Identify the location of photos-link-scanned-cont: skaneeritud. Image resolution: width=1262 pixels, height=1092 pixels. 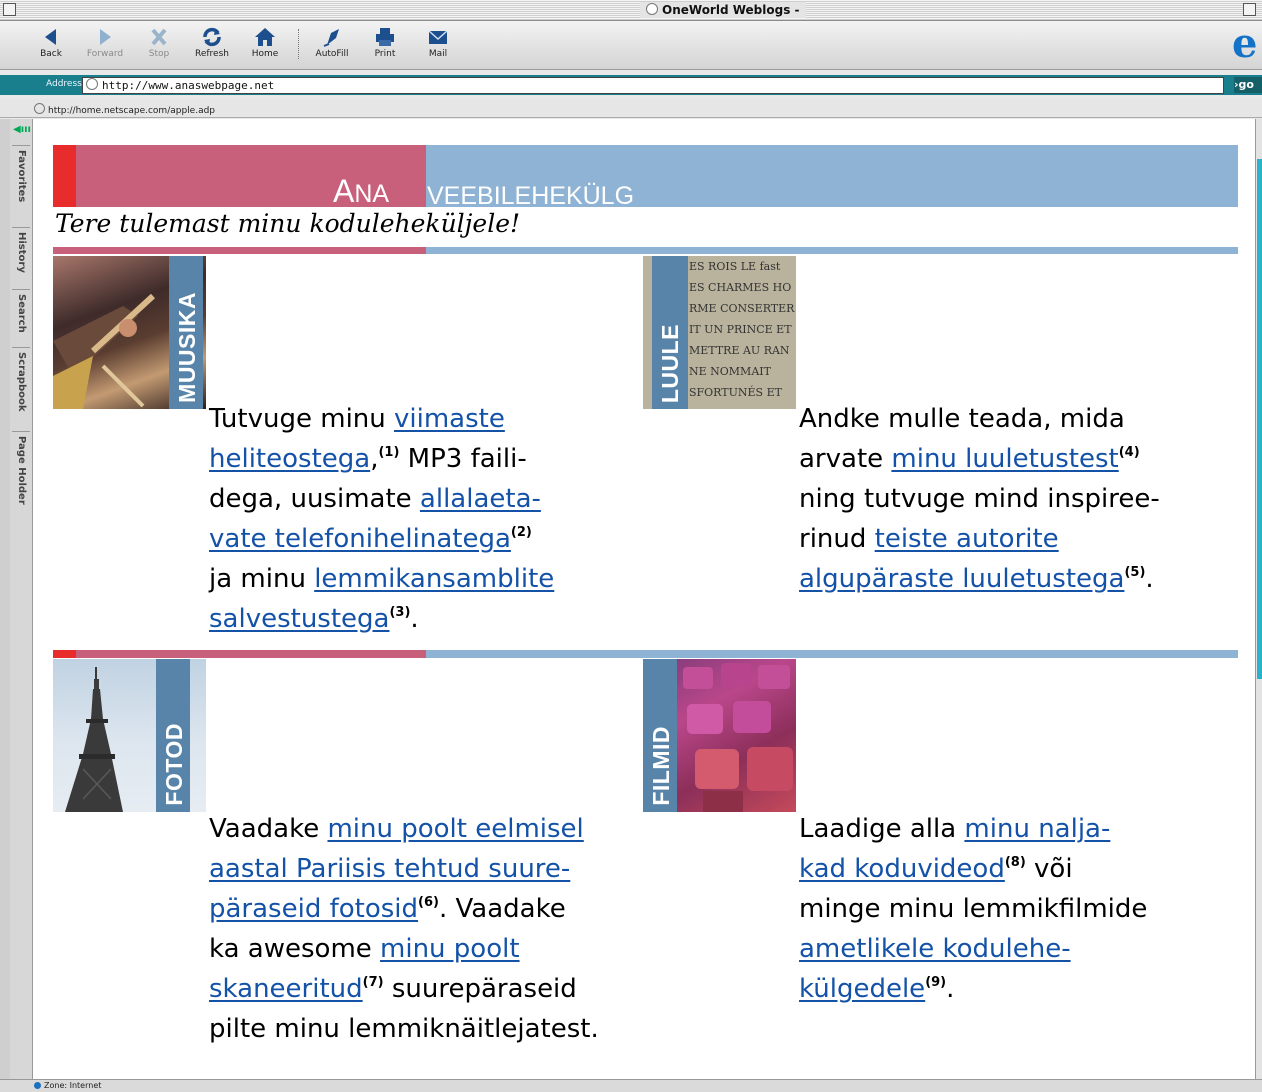
(286, 989).